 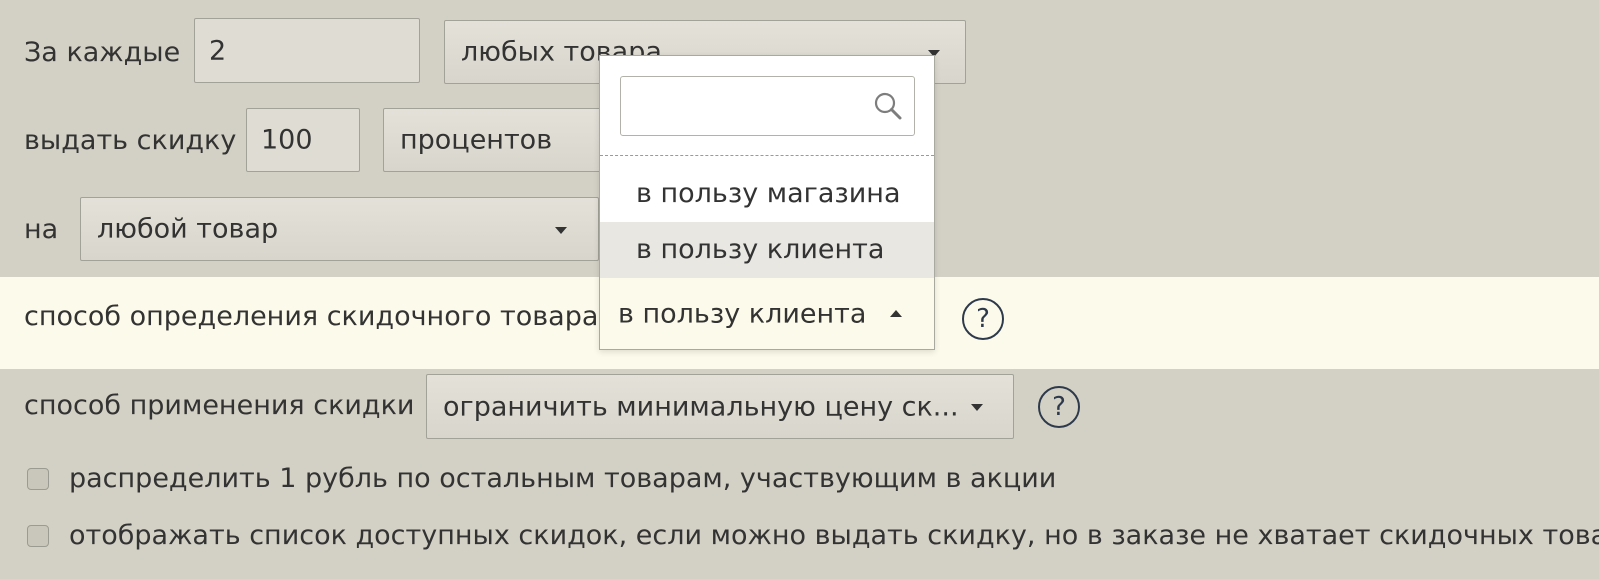 What do you see at coordinates (218, 50) in the screenshot?
I see `quantity-value: 2` at bounding box center [218, 50].